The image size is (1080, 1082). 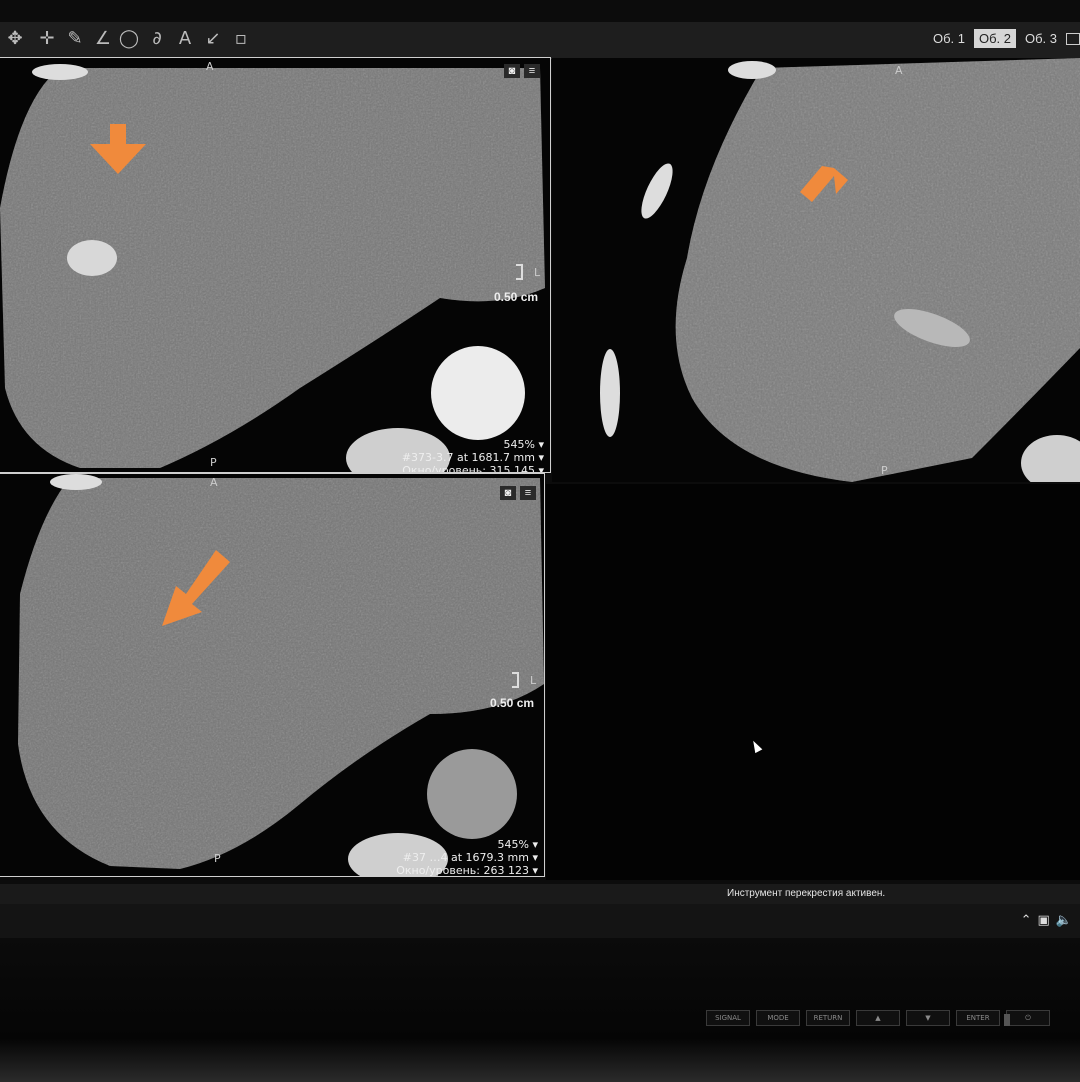 I want to click on system-tray: ⌃ ▣ 🔈, so click(x=1046, y=920).